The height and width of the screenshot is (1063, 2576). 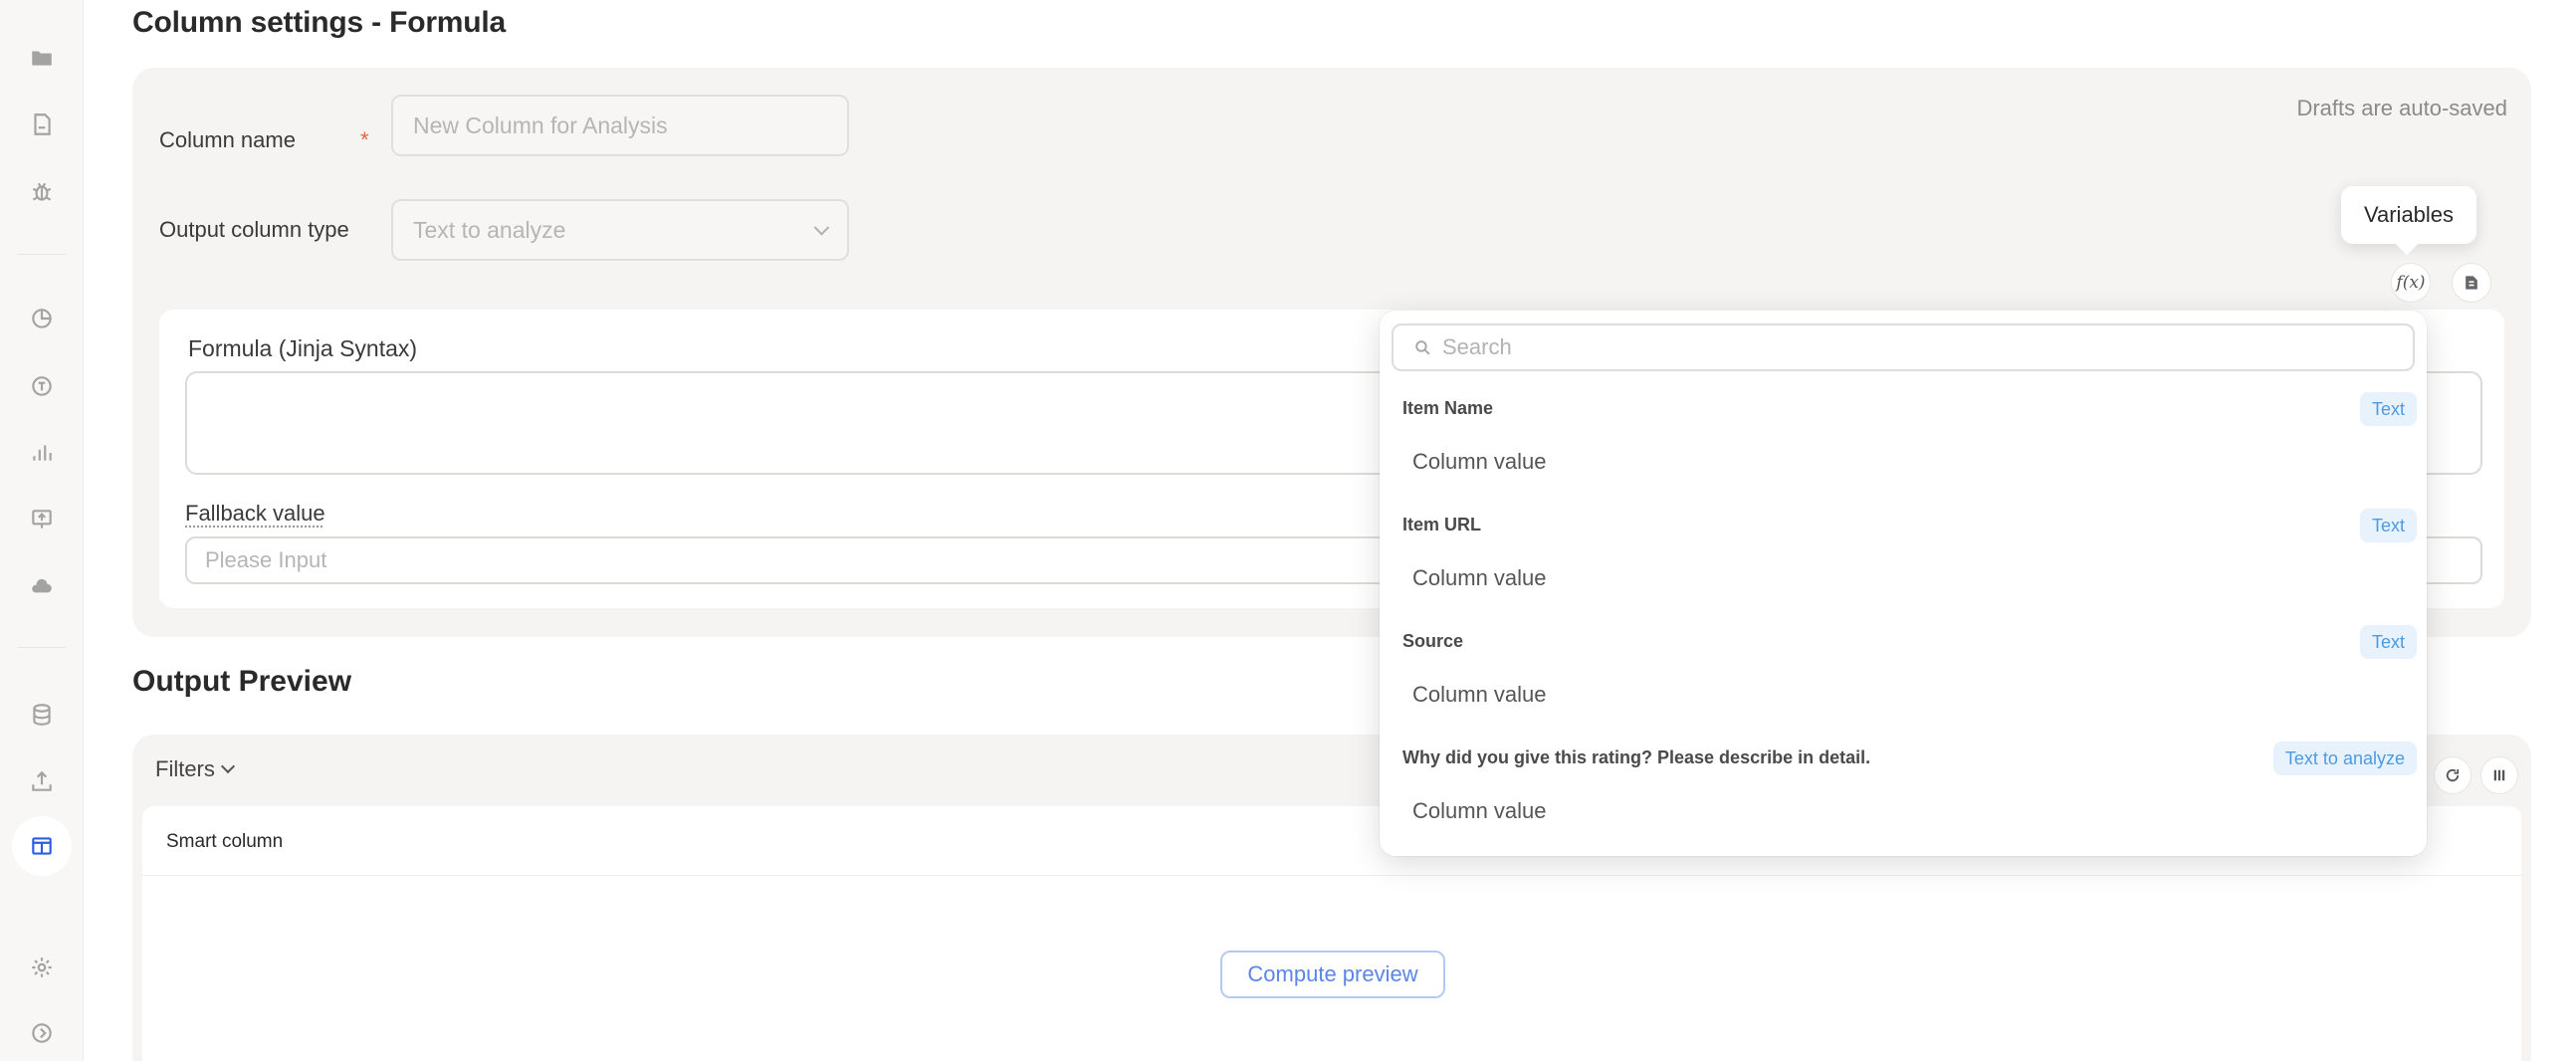 I want to click on columns-icon, so click(x=2499, y=775).